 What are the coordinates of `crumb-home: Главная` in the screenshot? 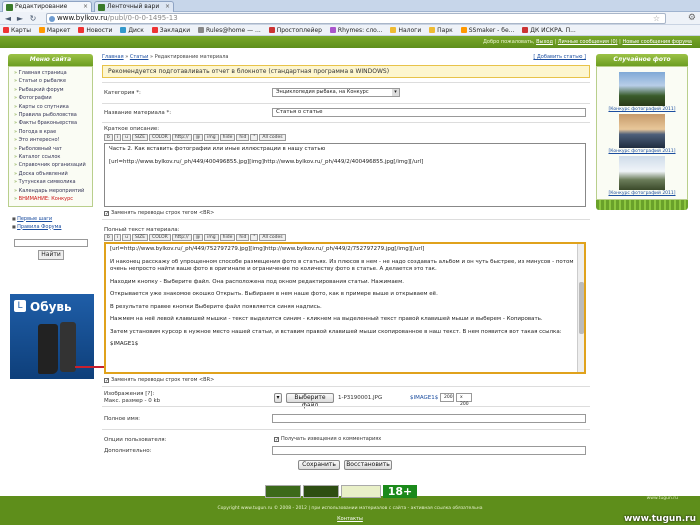 It's located at (113, 57).